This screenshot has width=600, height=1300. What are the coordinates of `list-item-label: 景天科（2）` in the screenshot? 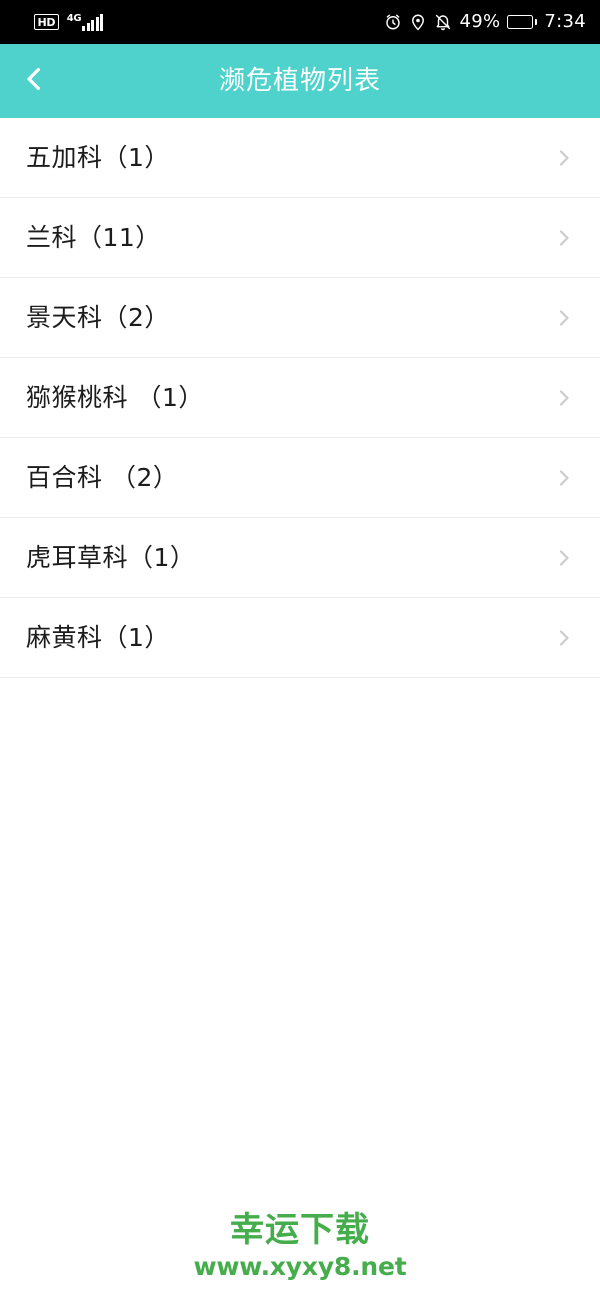 It's located at (98, 317).